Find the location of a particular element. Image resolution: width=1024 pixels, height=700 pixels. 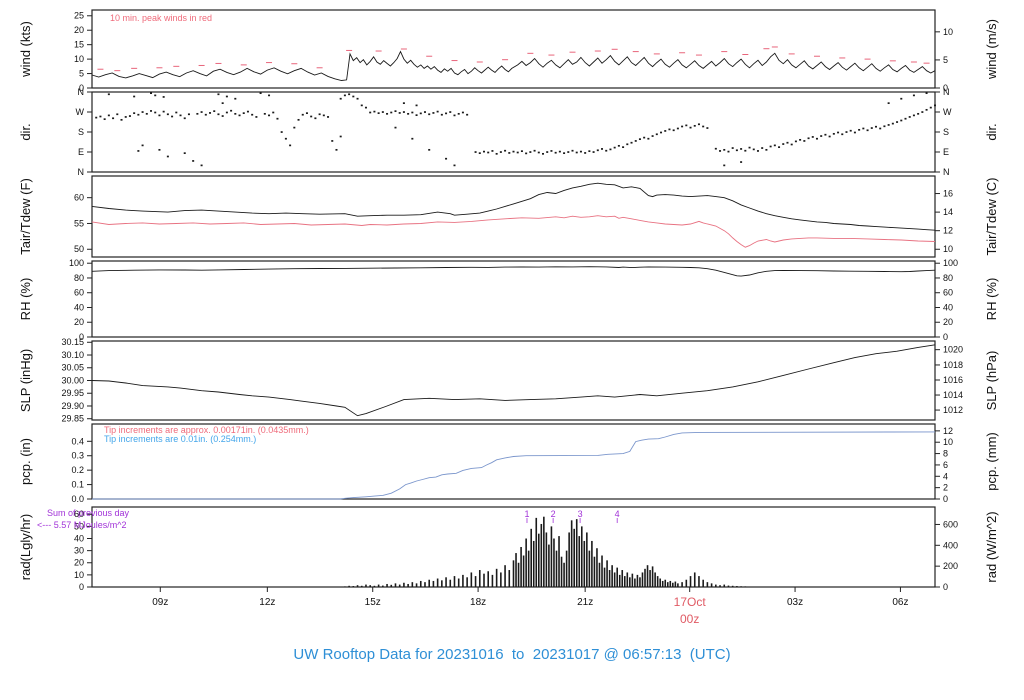

y-tick-label-right: 1014 is located at coordinates (953, 395).